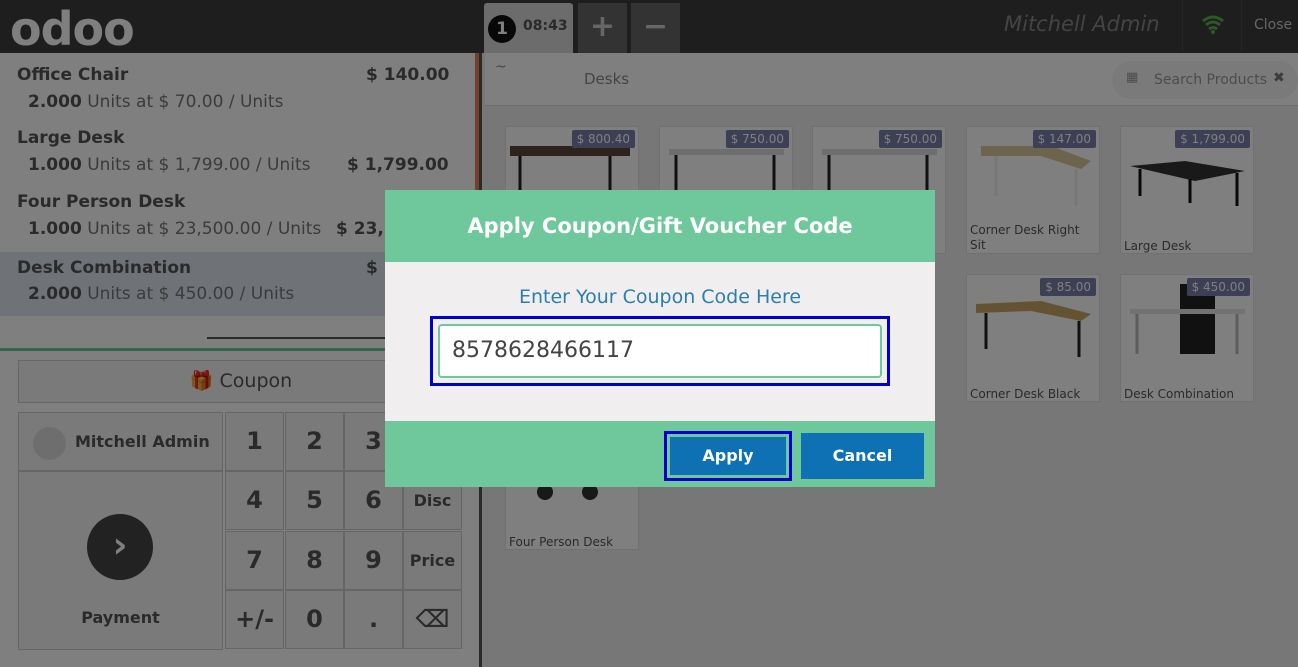 Image resolution: width=1298 pixels, height=667 pixels. I want to click on coupon-code-input: 8578628466117, so click(660, 351).